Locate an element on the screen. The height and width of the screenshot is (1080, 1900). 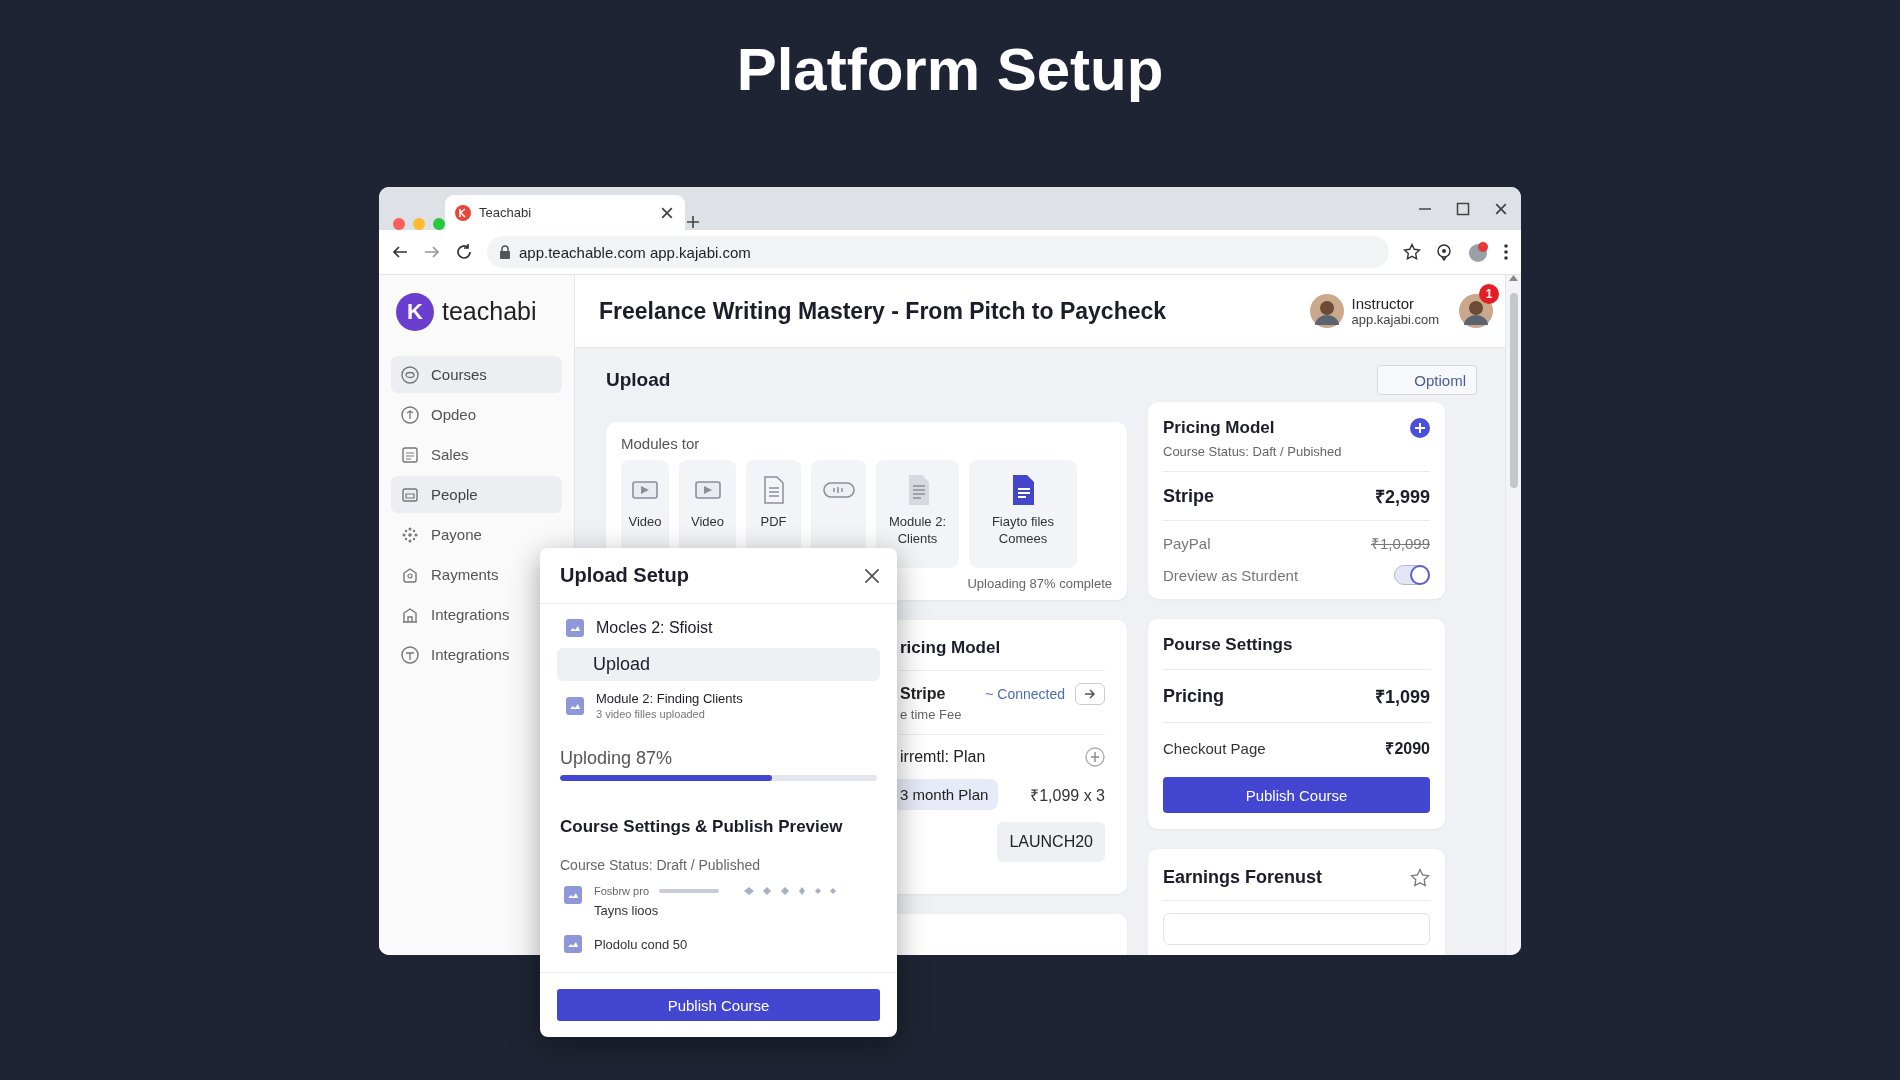
compass-icon is located at coordinates (410, 414).